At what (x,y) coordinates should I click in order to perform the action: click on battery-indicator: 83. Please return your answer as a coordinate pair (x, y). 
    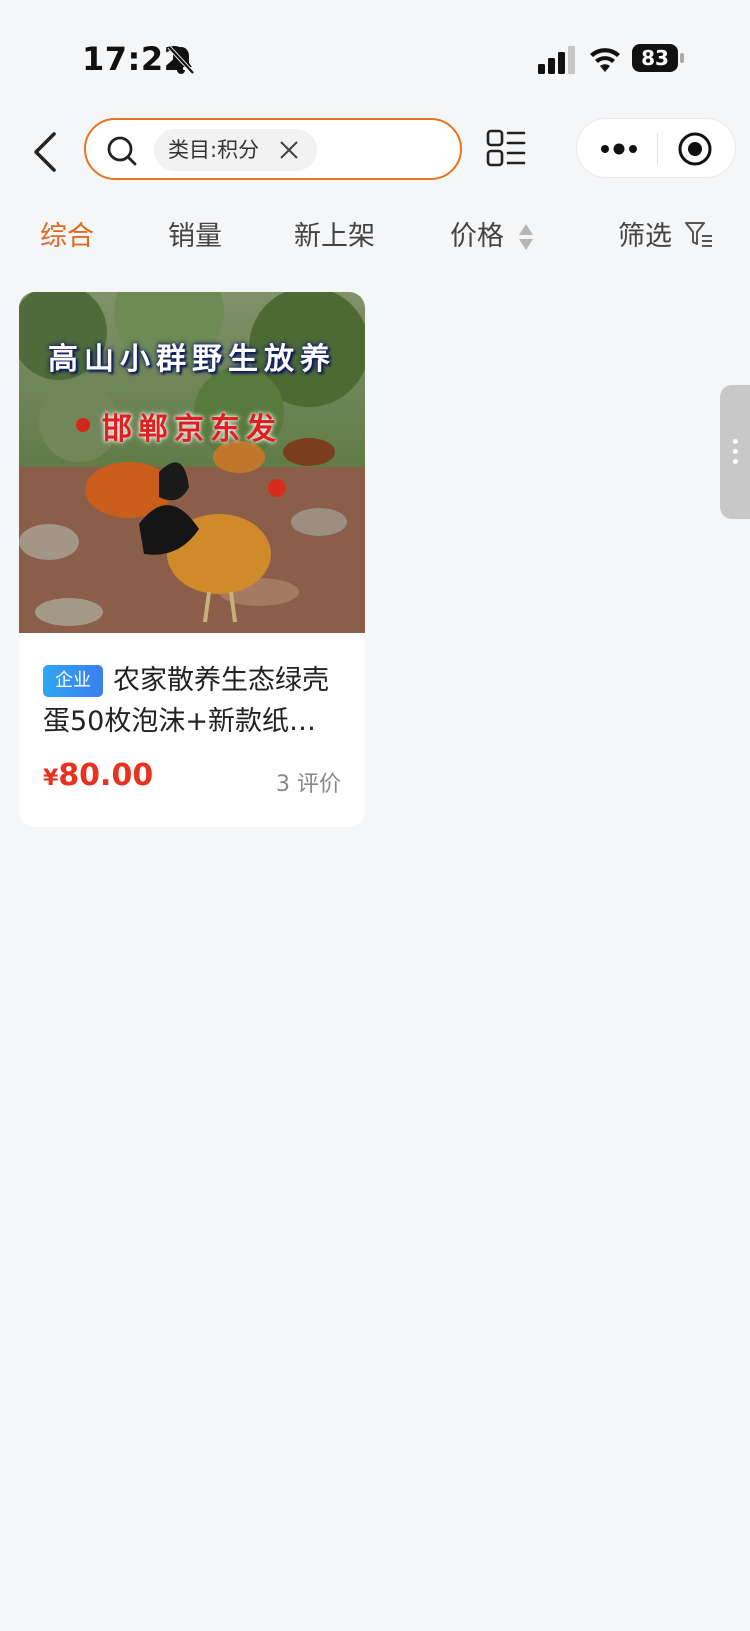
    Looking at the image, I should click on (658, 59).